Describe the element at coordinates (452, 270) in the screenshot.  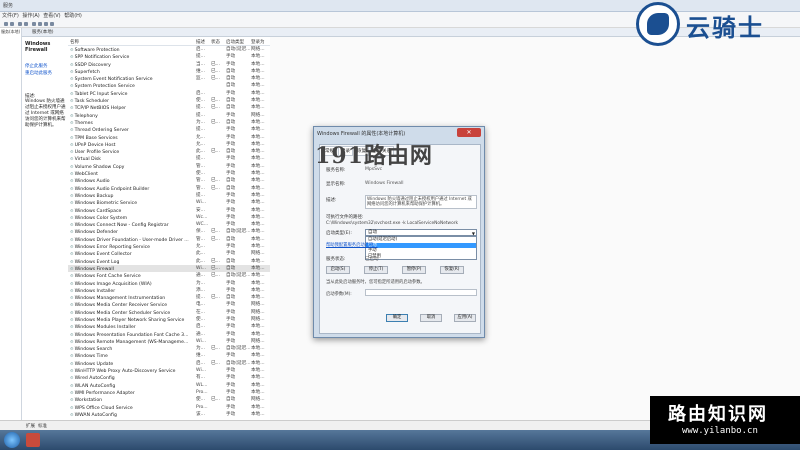
I see `resume-button: 恢复(R)` at that location.